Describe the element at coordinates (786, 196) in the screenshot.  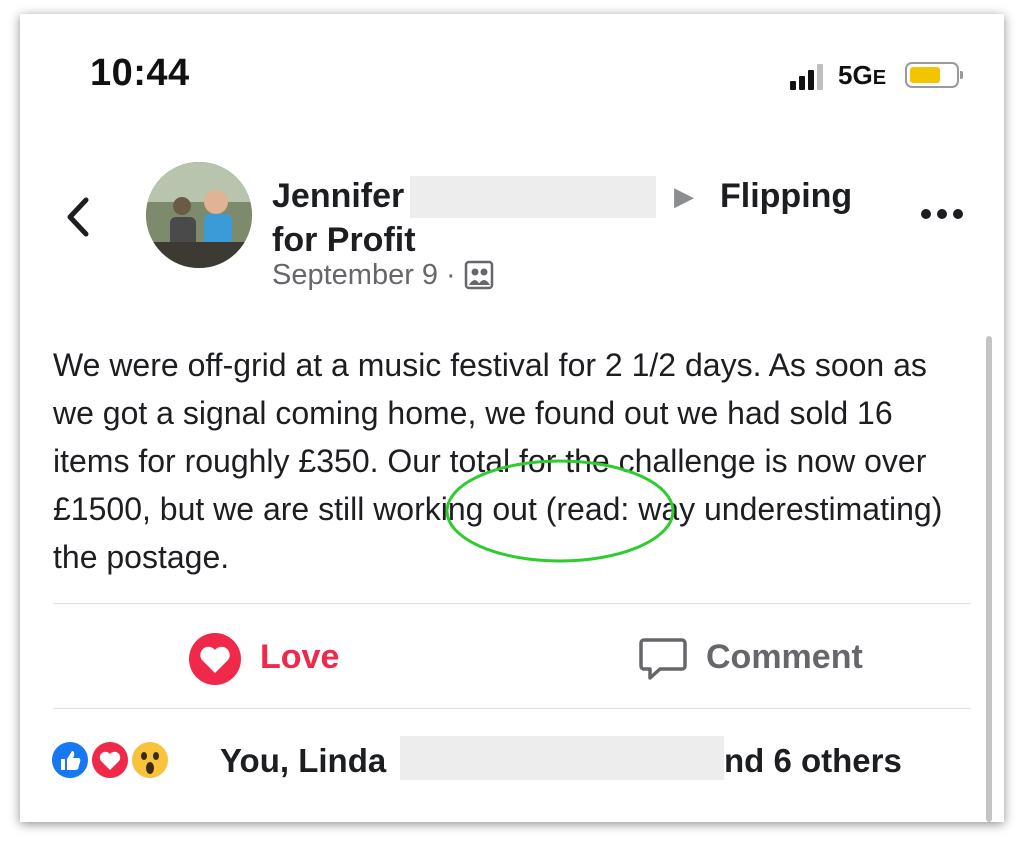
I see `group-name: Flipping` at that location.